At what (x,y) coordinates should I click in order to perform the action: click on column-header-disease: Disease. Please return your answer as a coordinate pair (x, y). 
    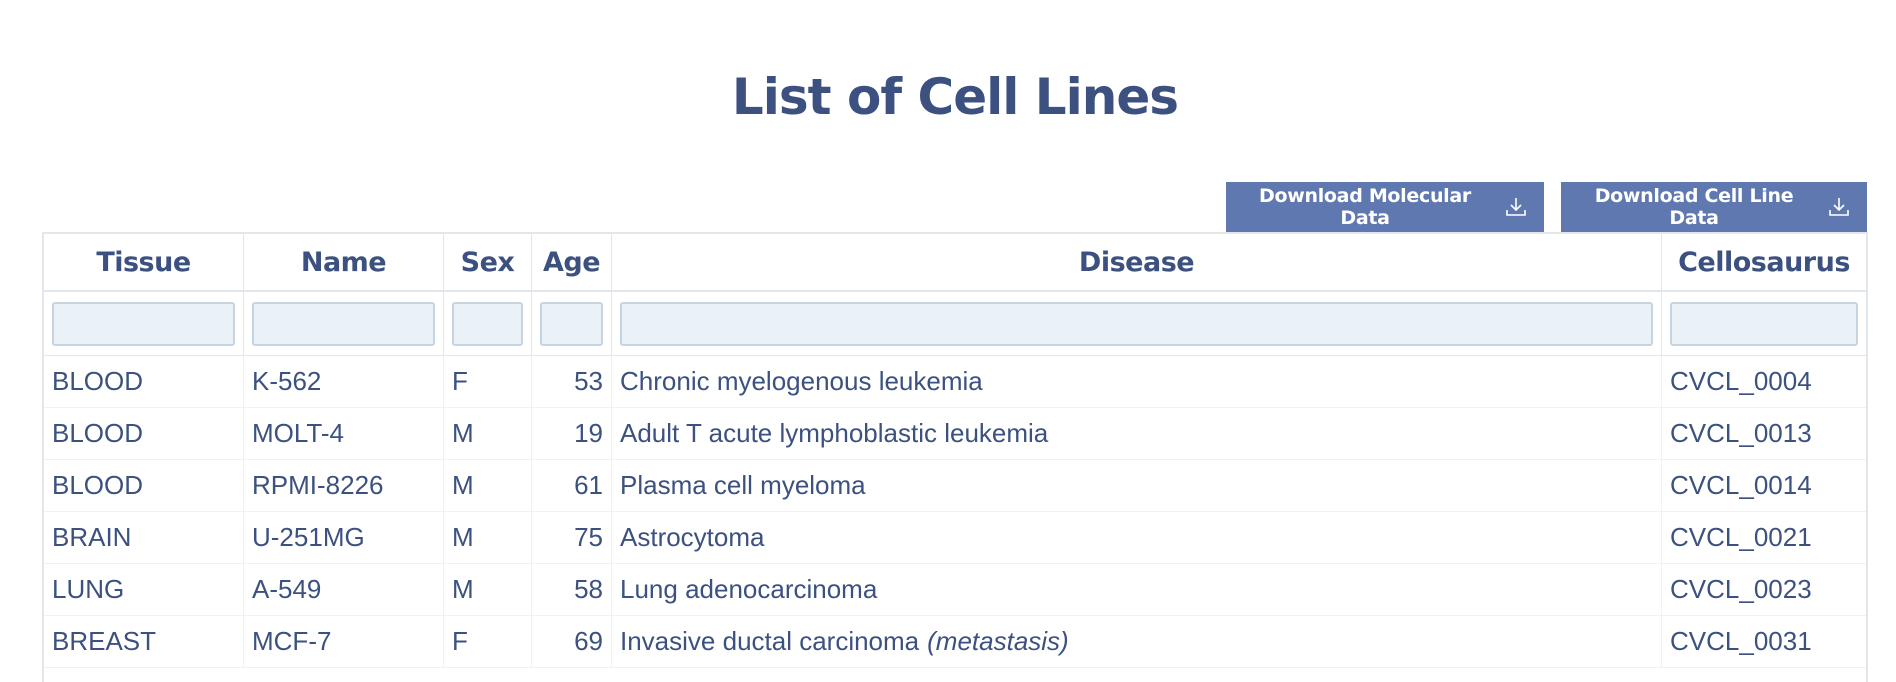
    Looking at the image, I should click on (1137, 263).